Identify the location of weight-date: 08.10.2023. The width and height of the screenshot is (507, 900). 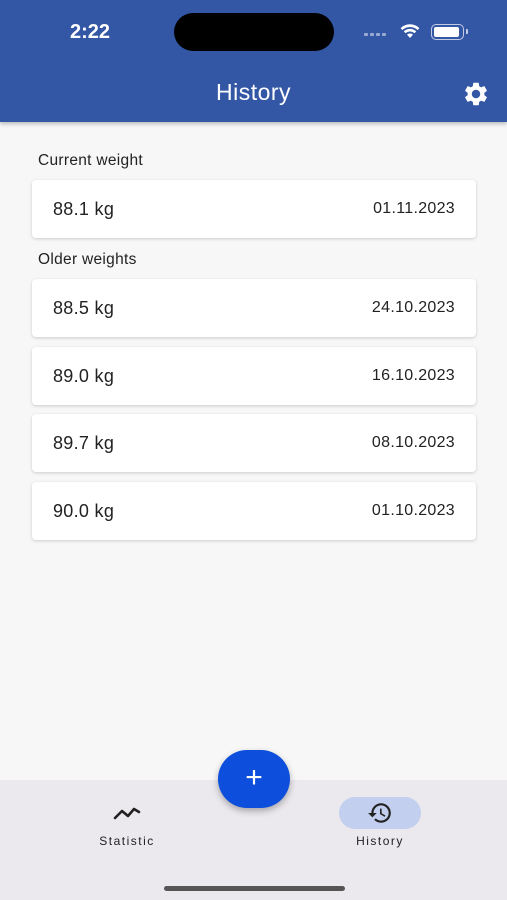
(413, 442).